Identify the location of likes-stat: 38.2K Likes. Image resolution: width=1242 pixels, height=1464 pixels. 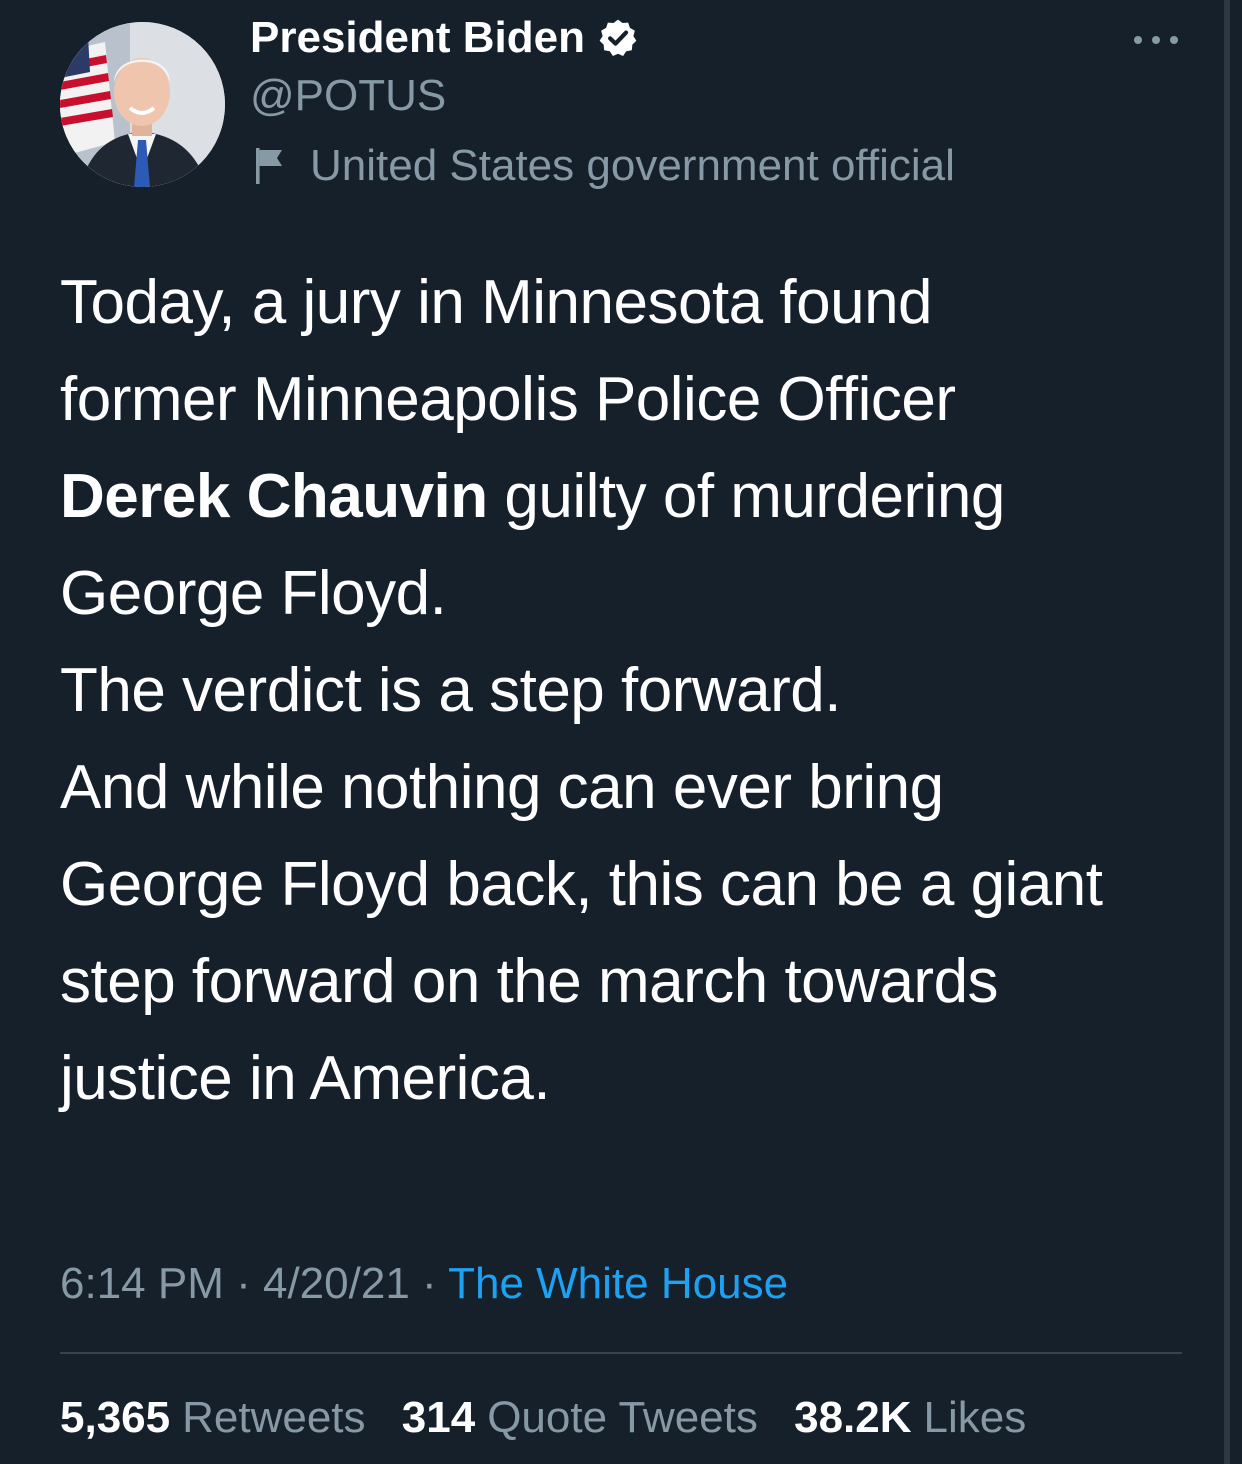
(910, 1418).